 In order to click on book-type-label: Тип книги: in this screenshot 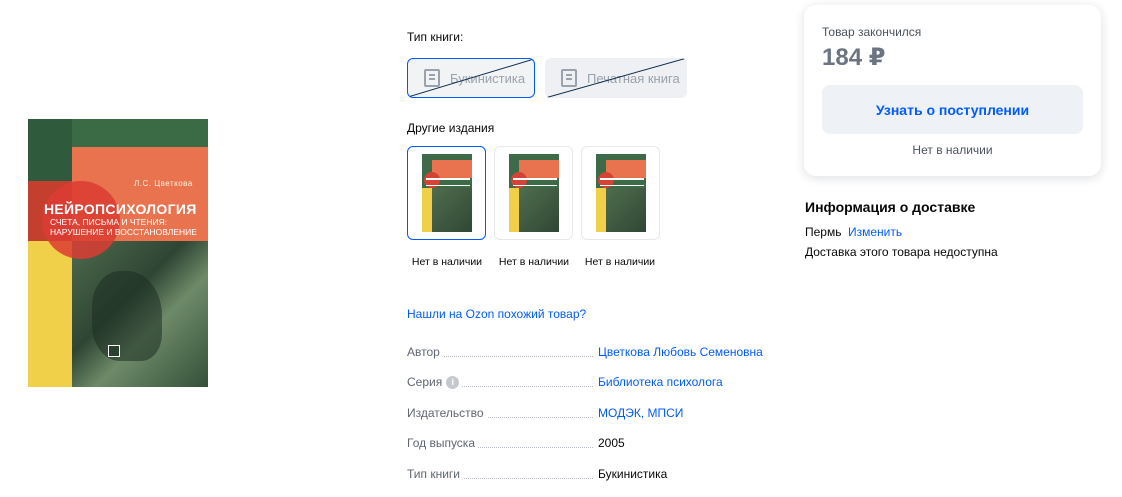, I will do `click(435, 37)`.